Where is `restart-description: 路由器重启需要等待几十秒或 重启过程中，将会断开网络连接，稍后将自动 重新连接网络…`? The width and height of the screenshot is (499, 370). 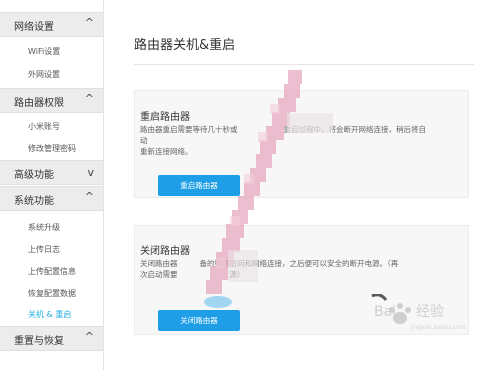 restart-description: 路由器重启需要等待几十秒或 重启过程中，将会断开网络连接，稍后将自动 重新连接网络… is located at coordinates (285, 140).